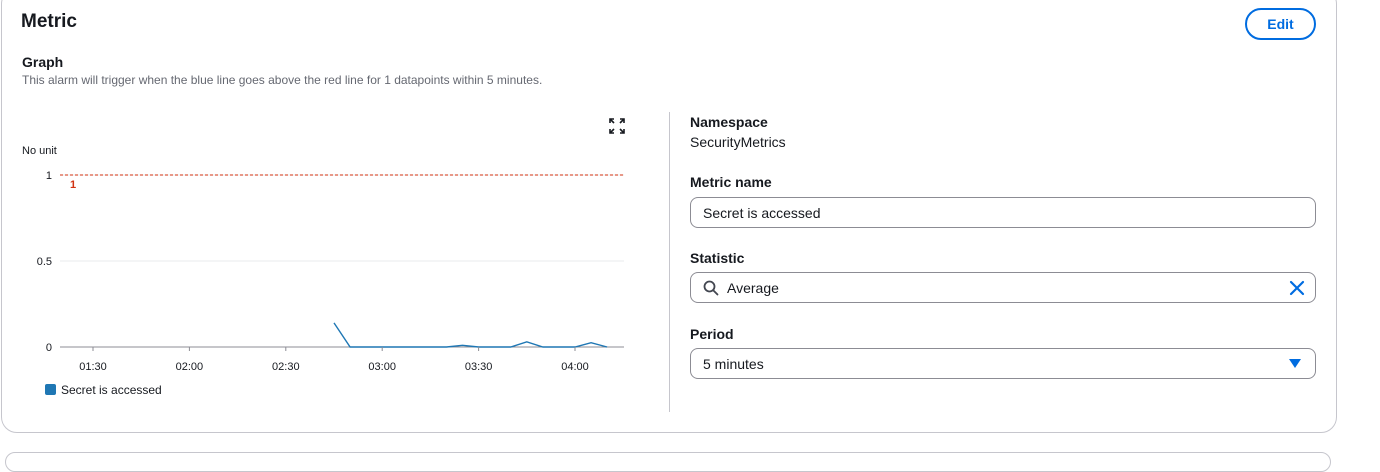 The image size is (1380, 472). I want to click on next-card, so click(668, 462).